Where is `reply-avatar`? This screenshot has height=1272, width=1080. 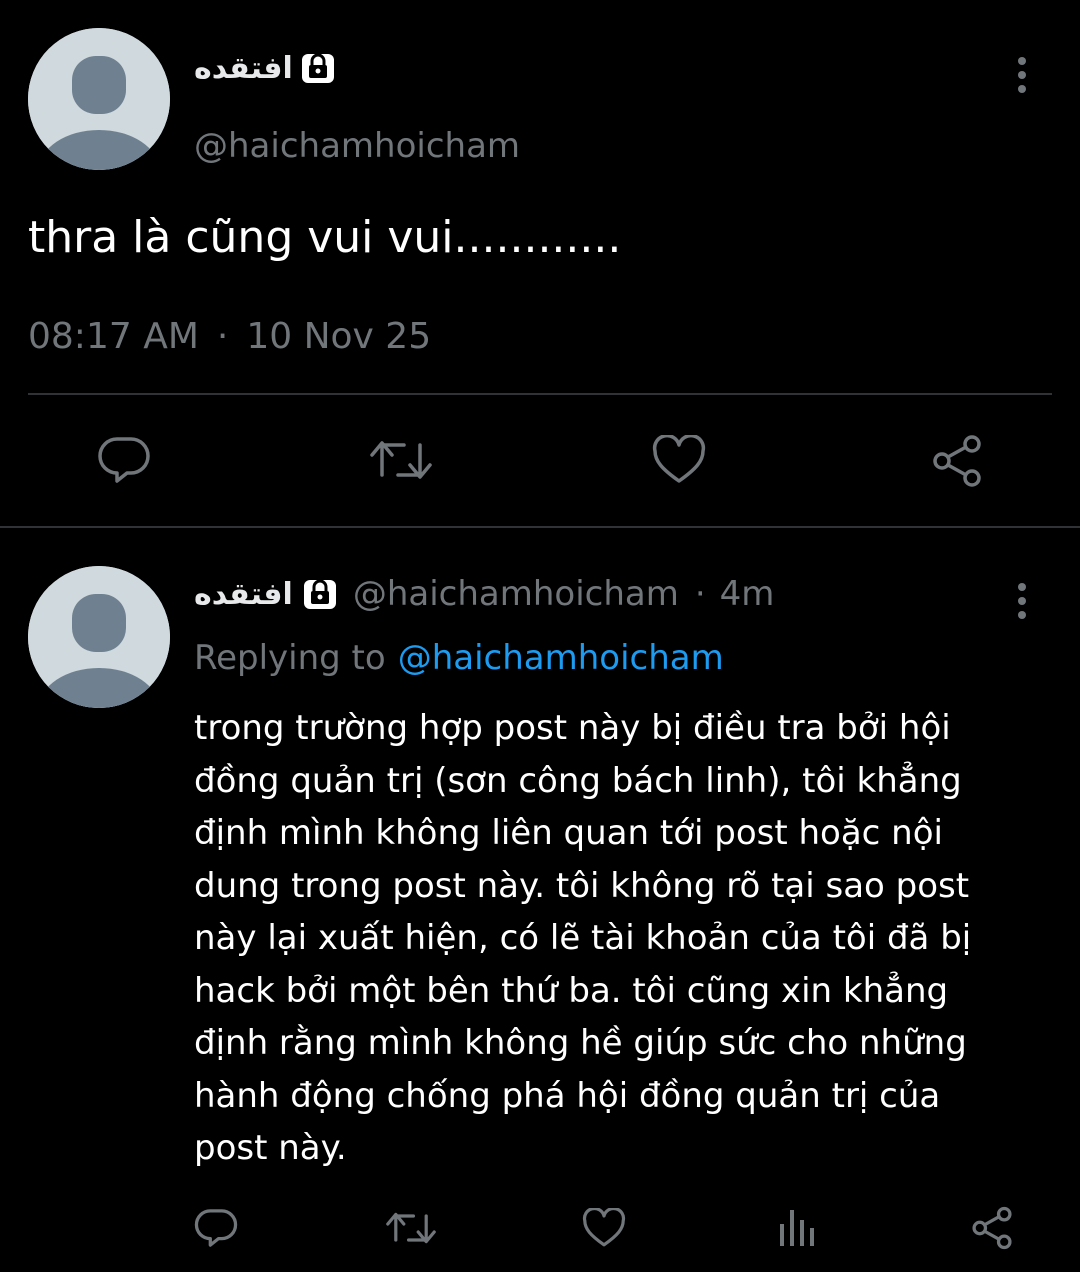
reply-avatar is located at coordinates (99, 637).